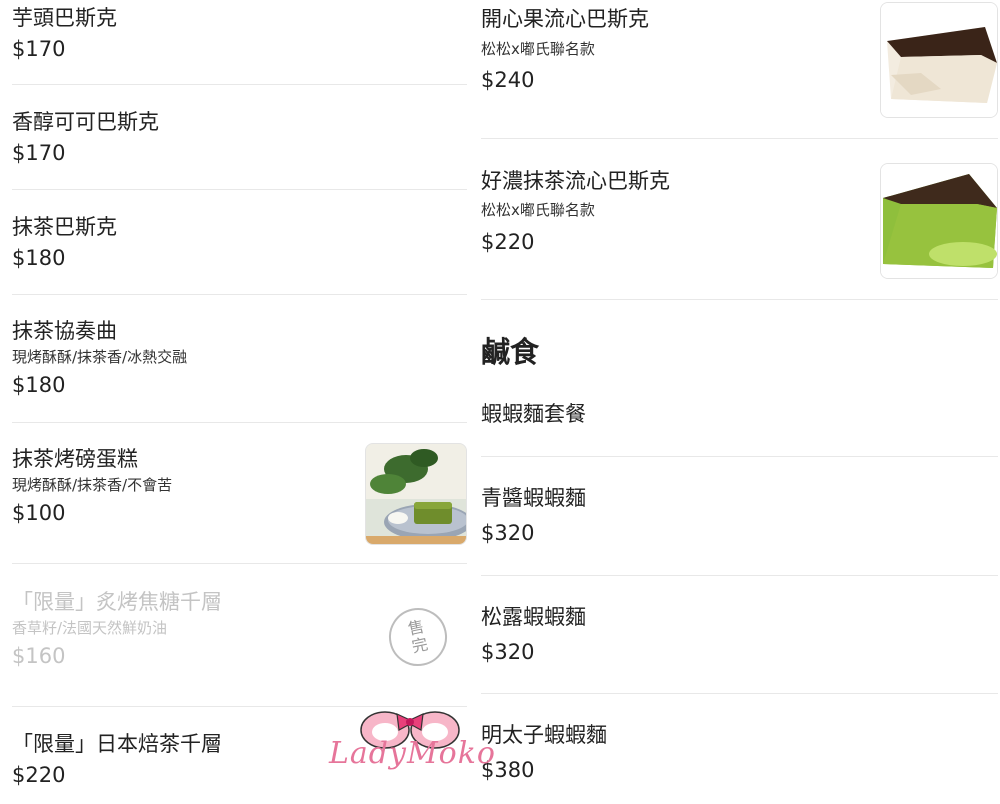 This screenshot has height=804, width=1000. What do you see at coordinates (739, 69) in the screenshot?
I see `menu-item-pistachio-basque: 開心果流心巴斯克 松松x嘟氏聯名款 $240` at bounding box center [739, 69].